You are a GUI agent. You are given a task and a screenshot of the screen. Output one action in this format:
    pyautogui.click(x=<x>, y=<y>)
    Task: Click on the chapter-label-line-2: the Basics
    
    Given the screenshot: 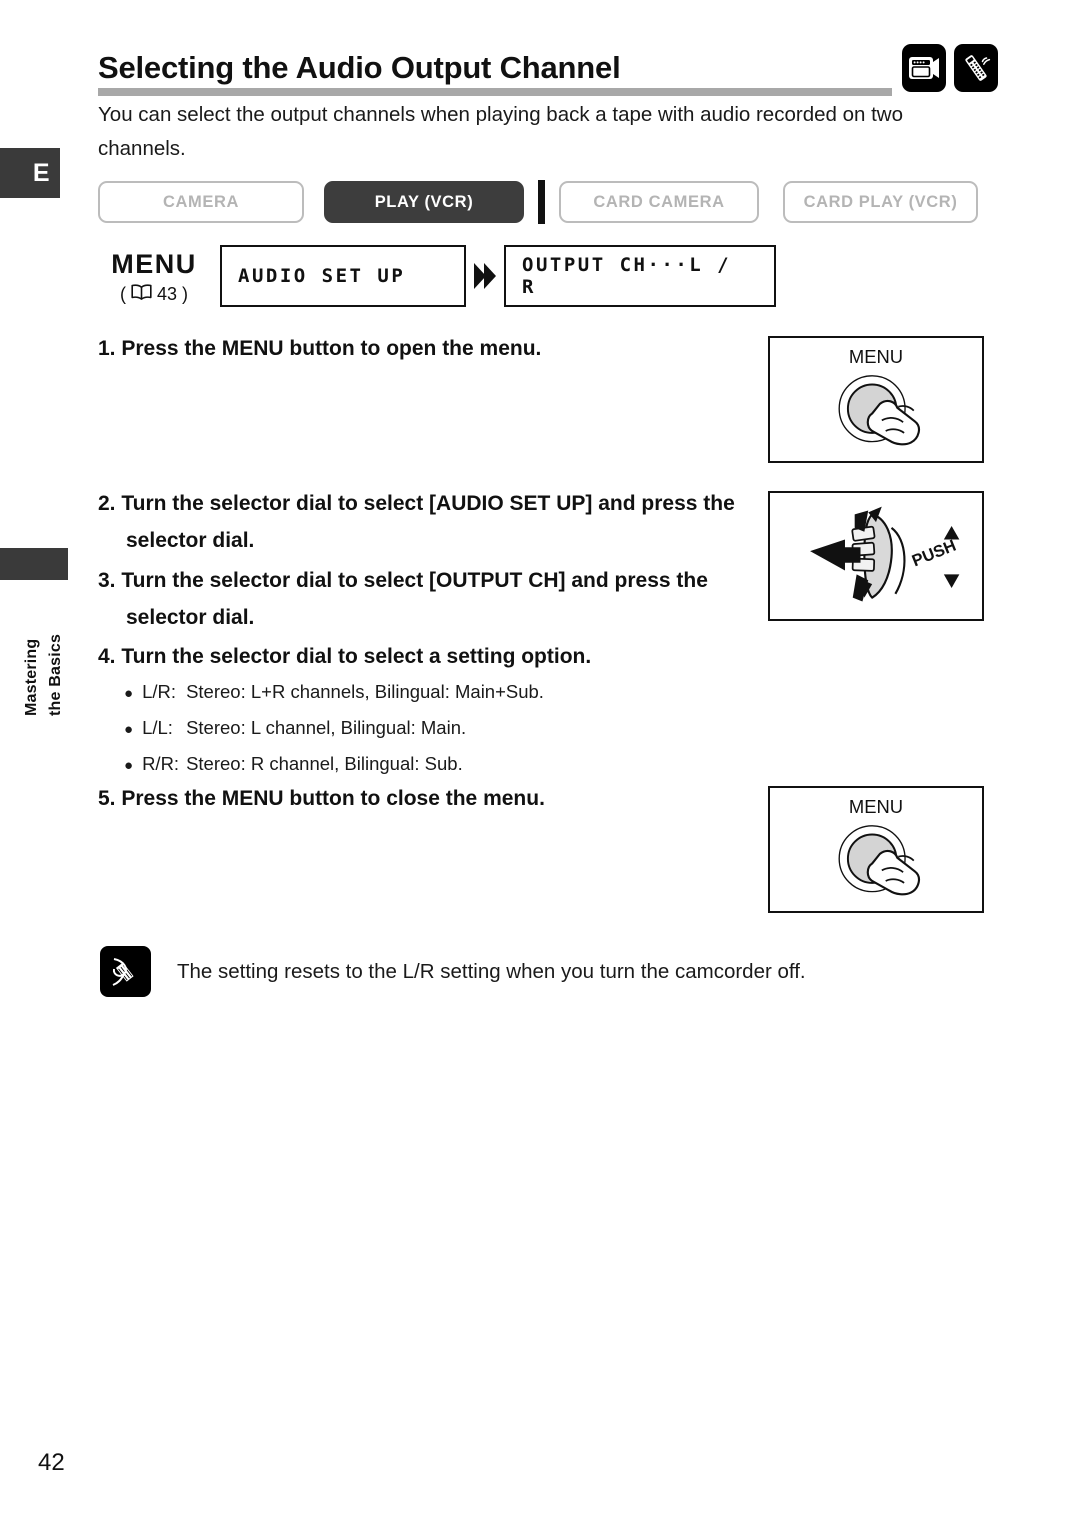 What is the action you would take?
    pyautogui.click(x=55, y=674)
    